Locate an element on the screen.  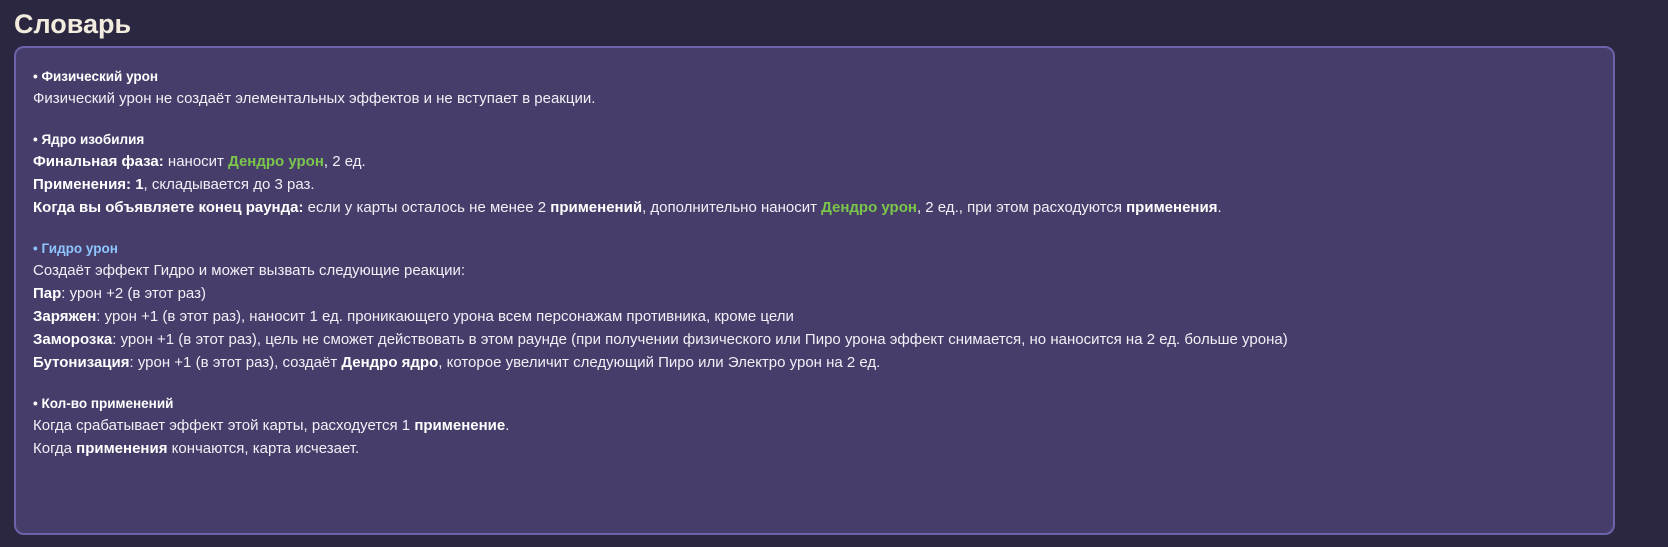
reaction-text: : урон +1 (в этот раз), создаёт is located at coordinates (235, 362).